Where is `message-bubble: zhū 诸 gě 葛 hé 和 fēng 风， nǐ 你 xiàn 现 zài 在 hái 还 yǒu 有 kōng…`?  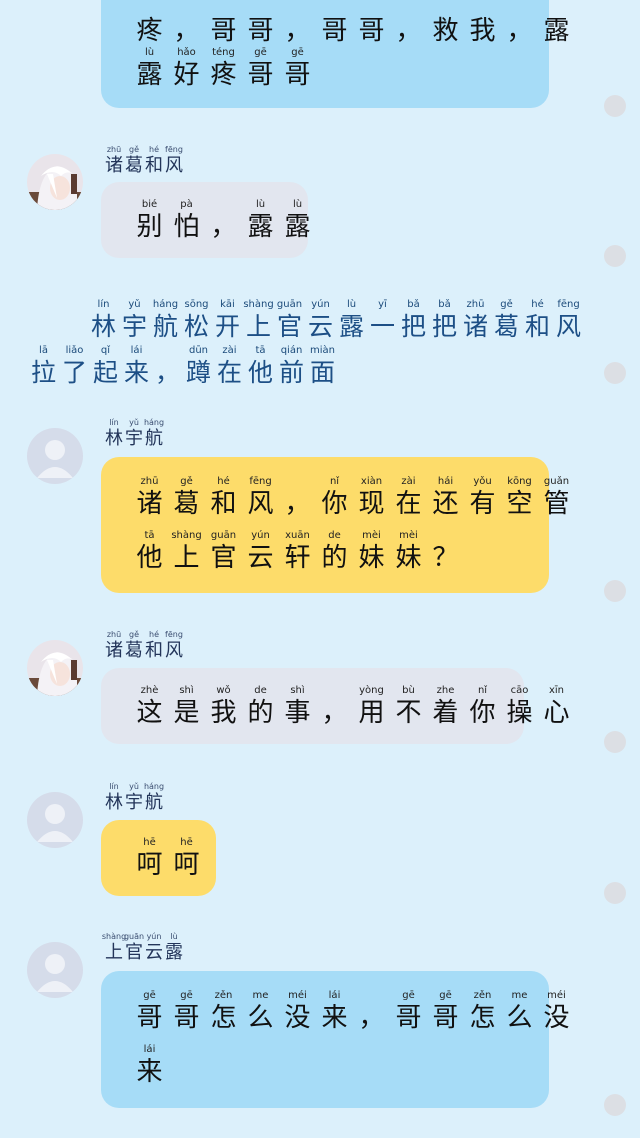 message-bubble: zhū 诸 gě 葛 hé 和 fēng 风， nǐ 你 xiàn 现 zài 在 hái 还 yǒu 有 kōng… is located at coordinates (335, 525).